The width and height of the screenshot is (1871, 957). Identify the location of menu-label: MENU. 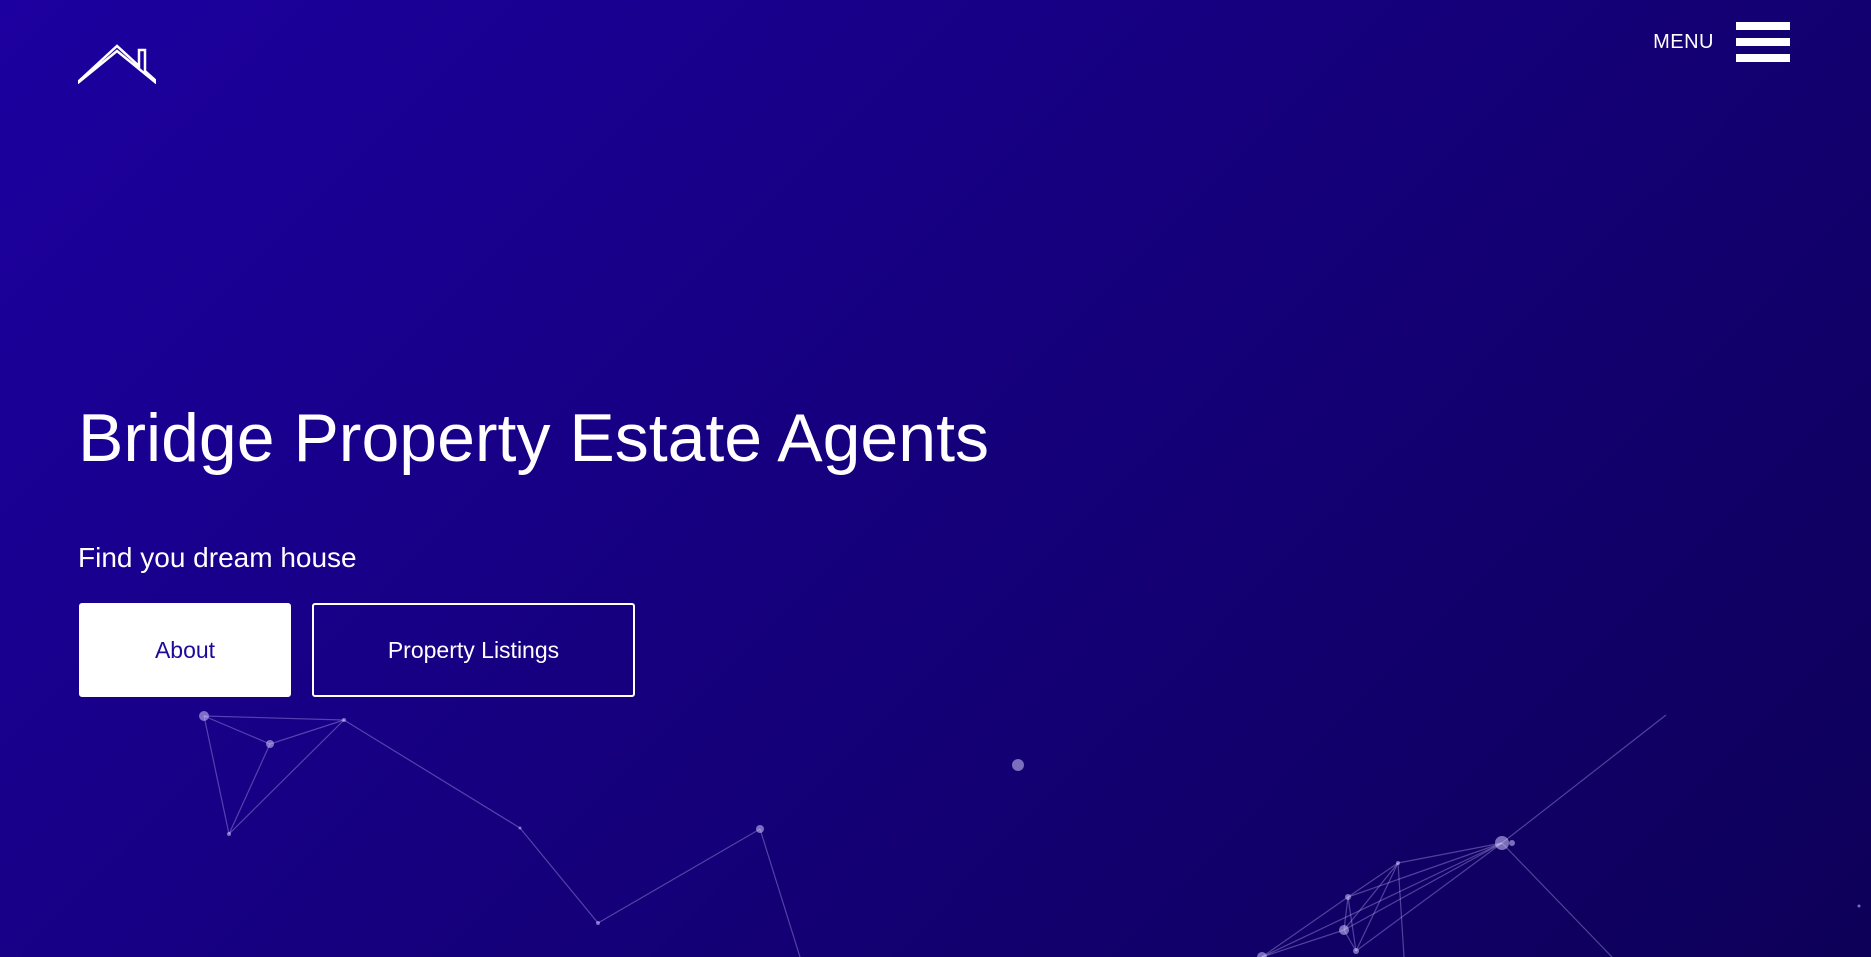
(1683, 41).